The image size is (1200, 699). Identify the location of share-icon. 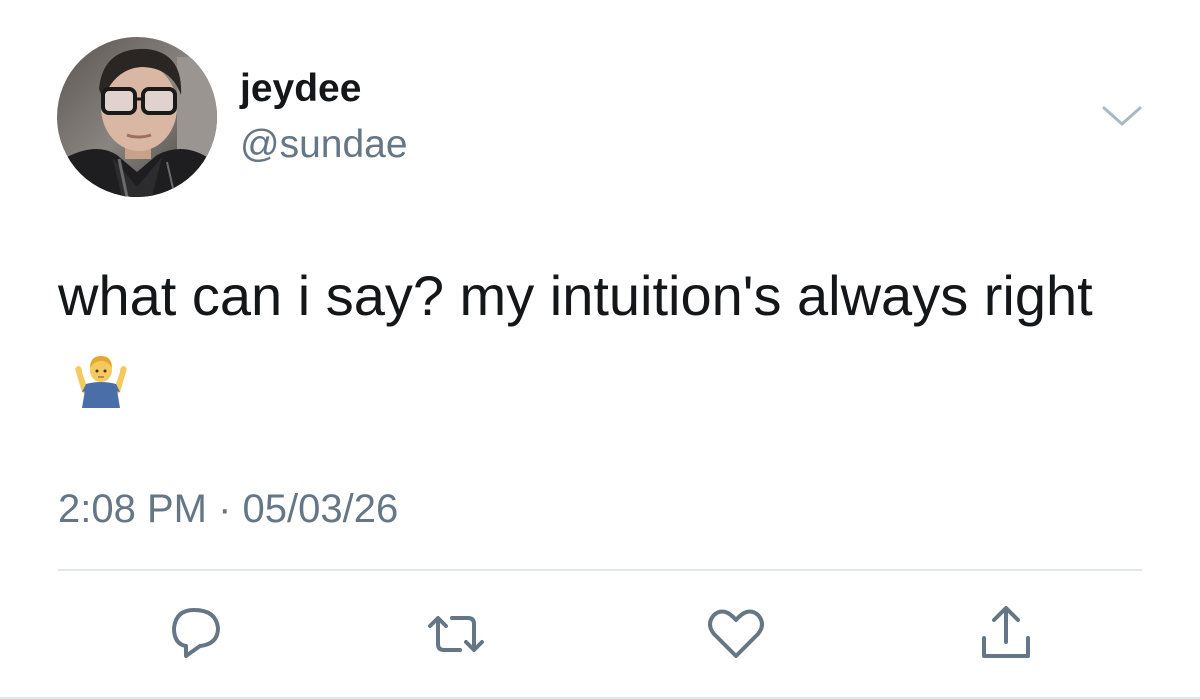
(1006, 632).